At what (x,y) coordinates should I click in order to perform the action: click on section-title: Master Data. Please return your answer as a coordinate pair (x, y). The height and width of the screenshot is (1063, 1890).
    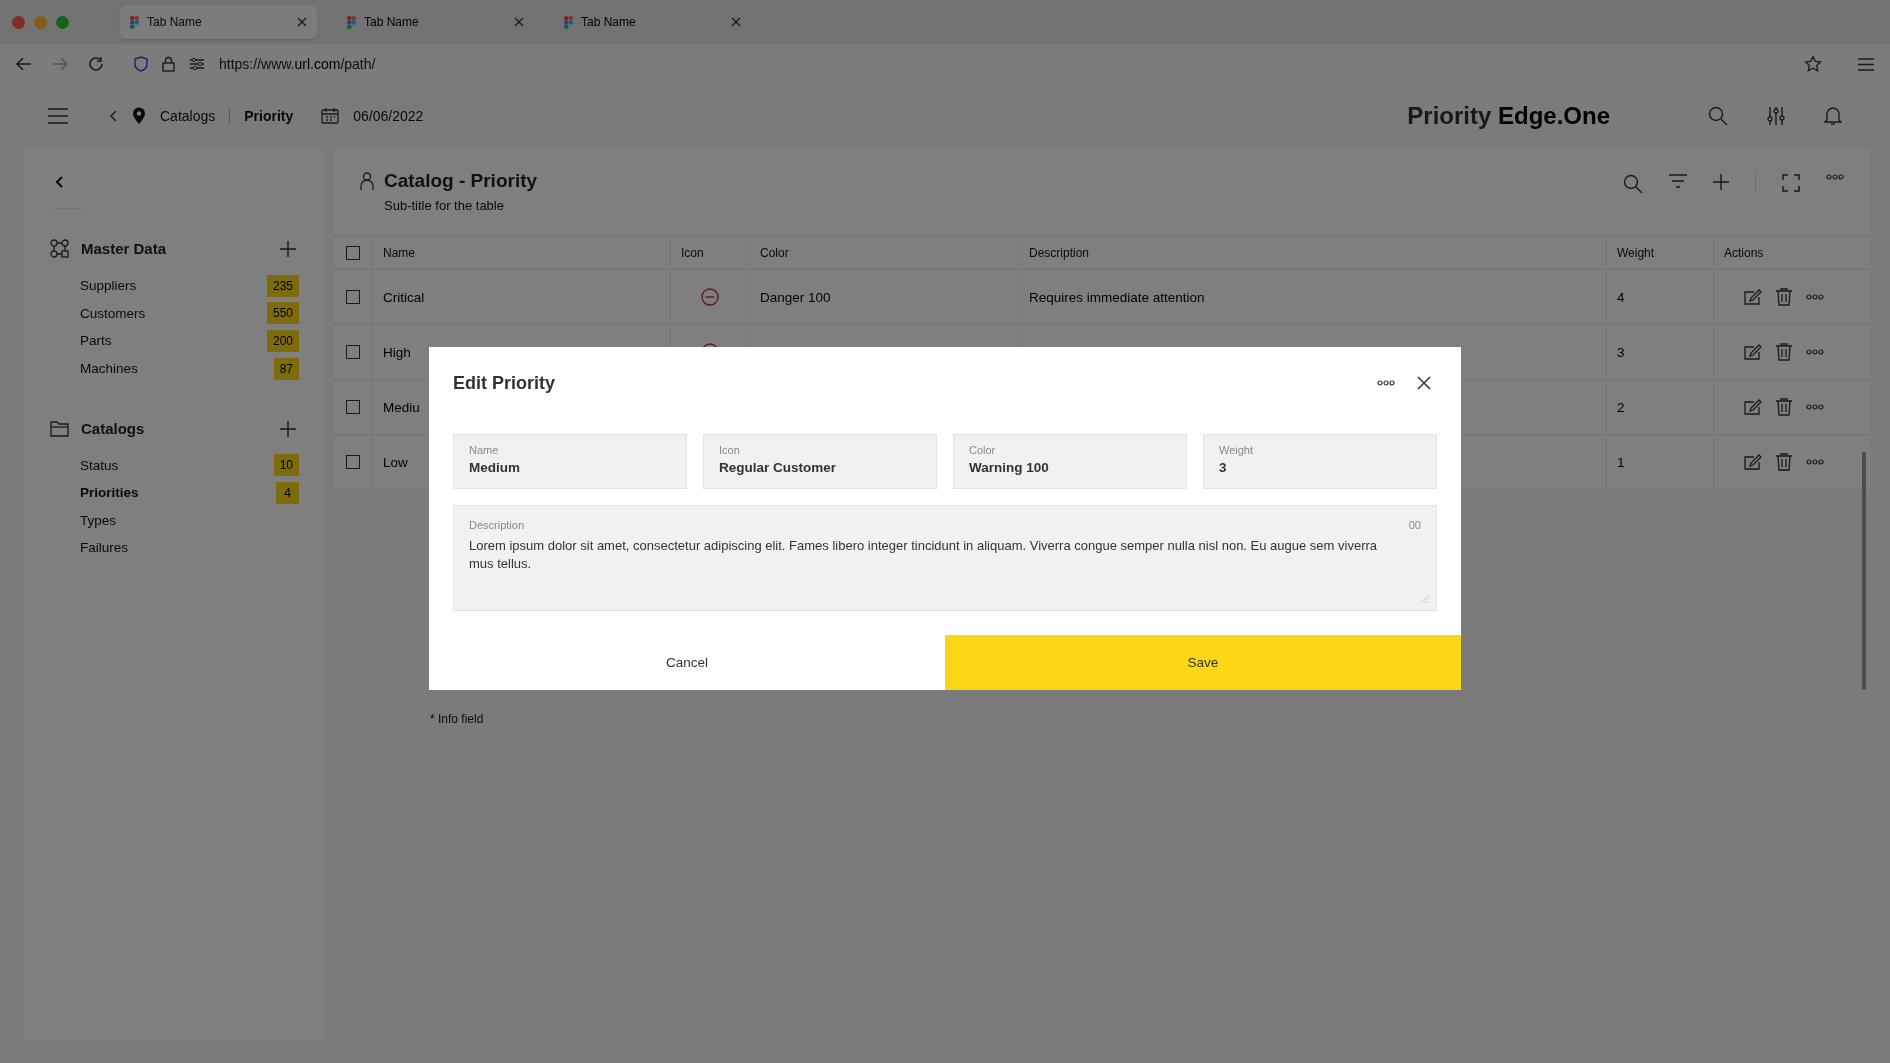
    Looking at the image, I should click on (124, 248).